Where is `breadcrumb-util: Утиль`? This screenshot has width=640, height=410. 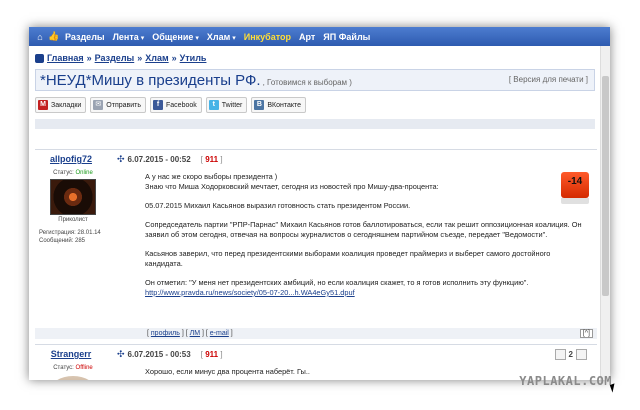
breadcrumb-util: Утиль is located at coordinates (193, 58).